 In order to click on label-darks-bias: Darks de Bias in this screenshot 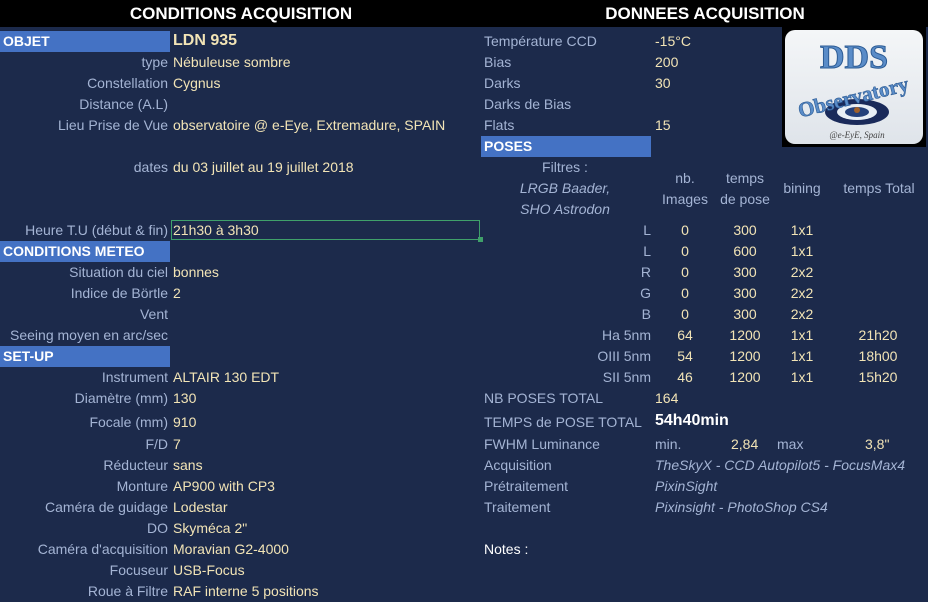, I will do `click(528, 104)`.